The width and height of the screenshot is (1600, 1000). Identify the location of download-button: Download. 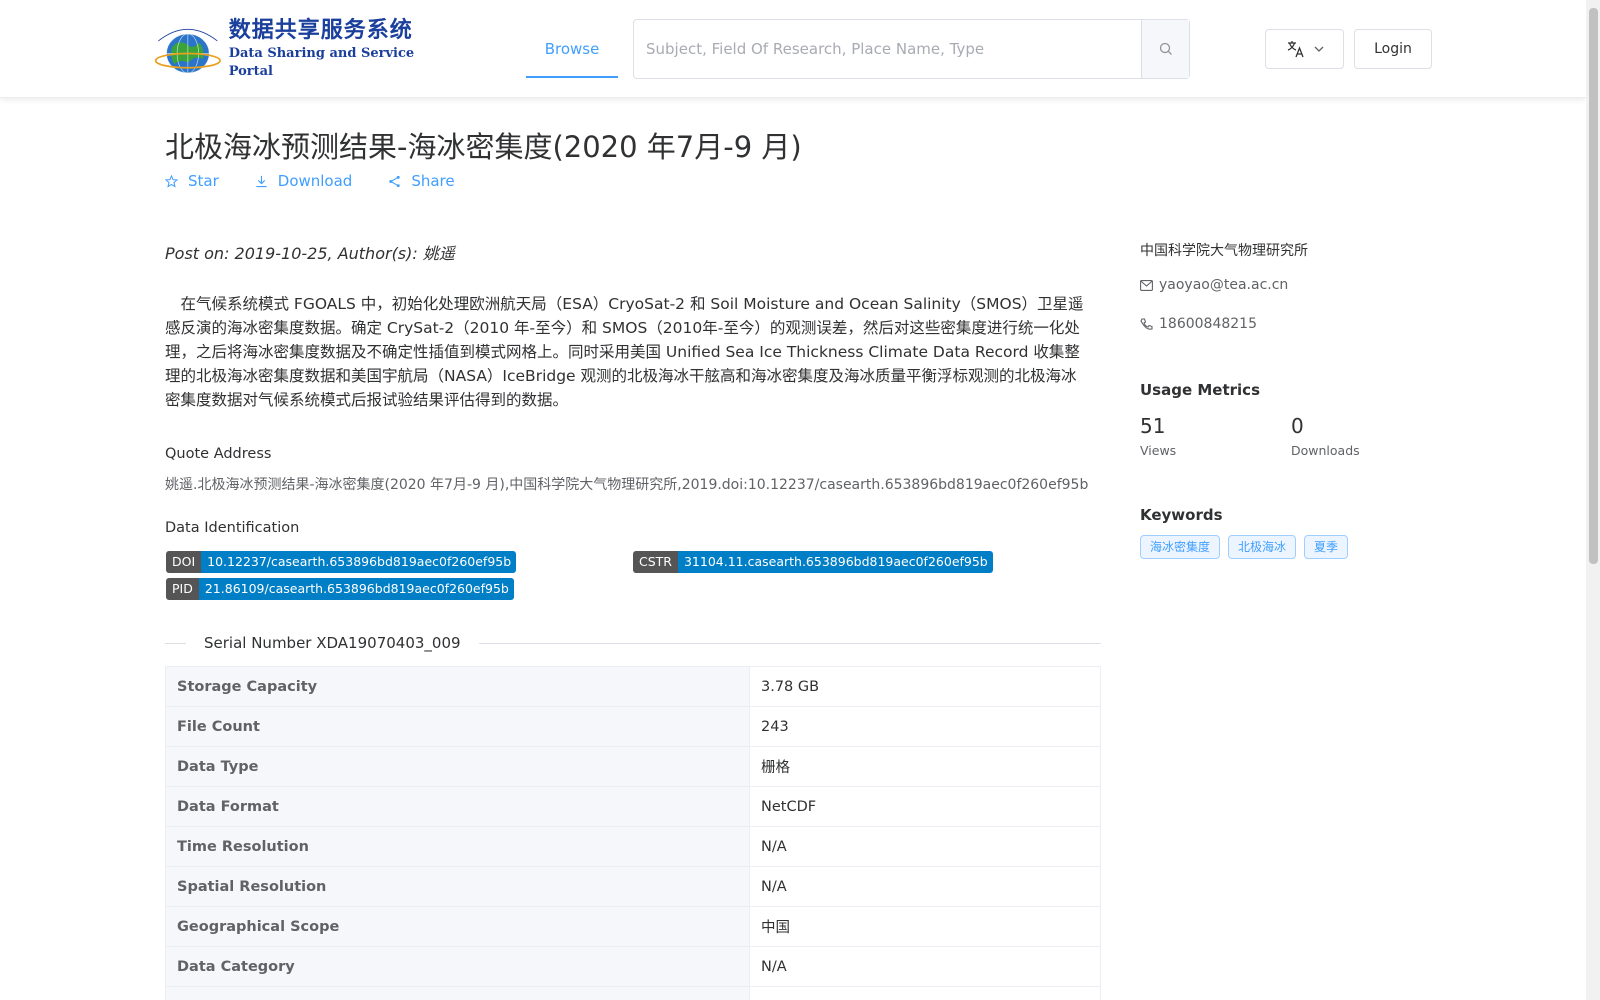
(304, 181).